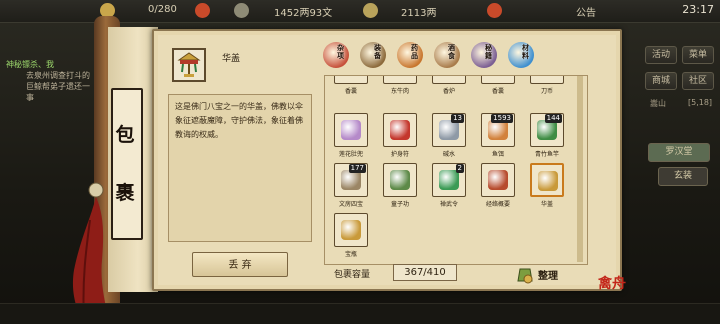 This screenshot has width=720, height=324. What do you see at coordinates (370, 10) in the screenshot?
I see `ingot-icon` at bounding box center [370, 10].